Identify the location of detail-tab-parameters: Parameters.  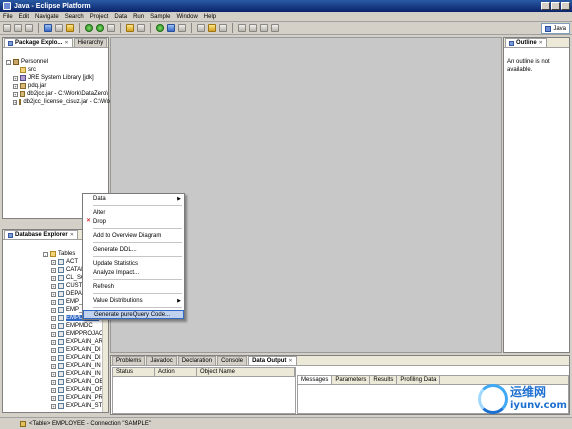
(351, 380).